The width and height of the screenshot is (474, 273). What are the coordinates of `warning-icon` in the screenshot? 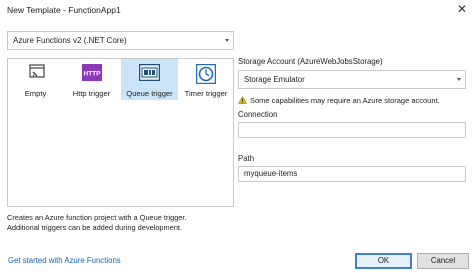 It's located at (242, 100).